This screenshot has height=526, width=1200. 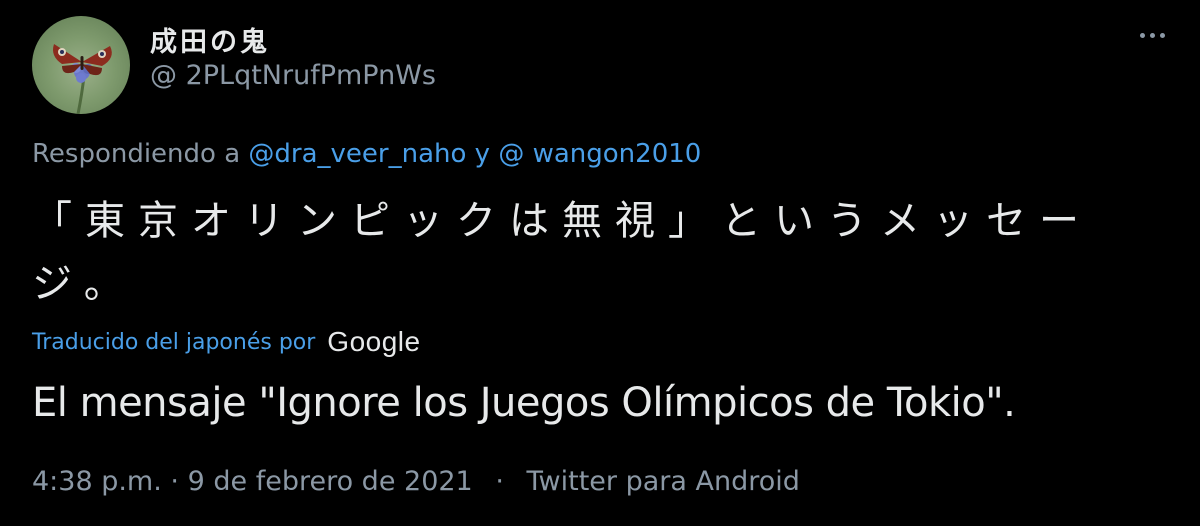 I want to click on tweet-source: Twitter para Android, so click(x=663, y=481).